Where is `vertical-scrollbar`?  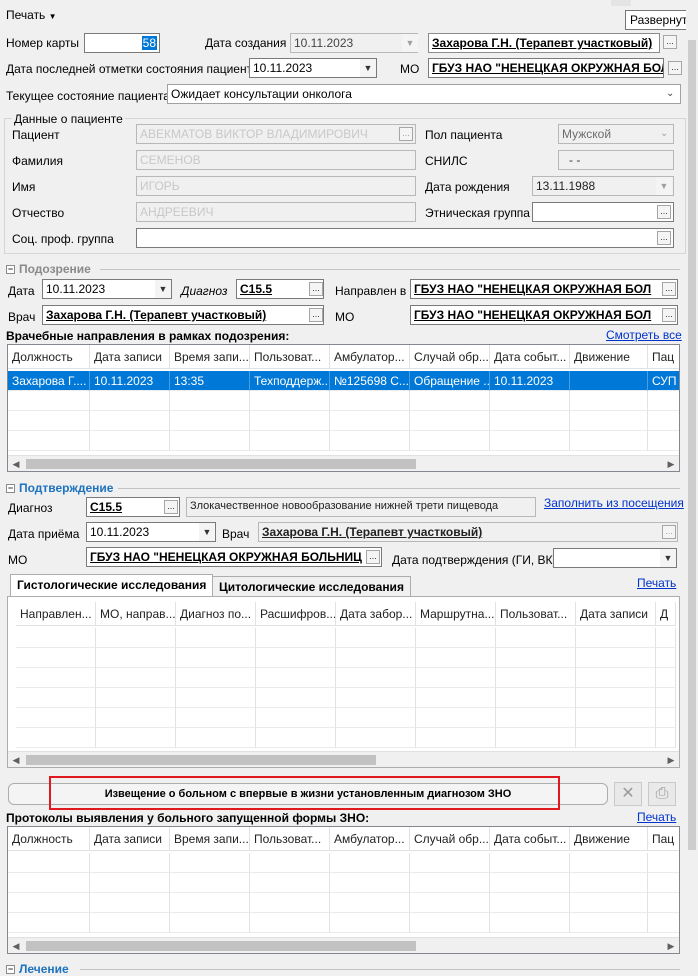 vertical-scrollbar is located at coordinates (692, 486).